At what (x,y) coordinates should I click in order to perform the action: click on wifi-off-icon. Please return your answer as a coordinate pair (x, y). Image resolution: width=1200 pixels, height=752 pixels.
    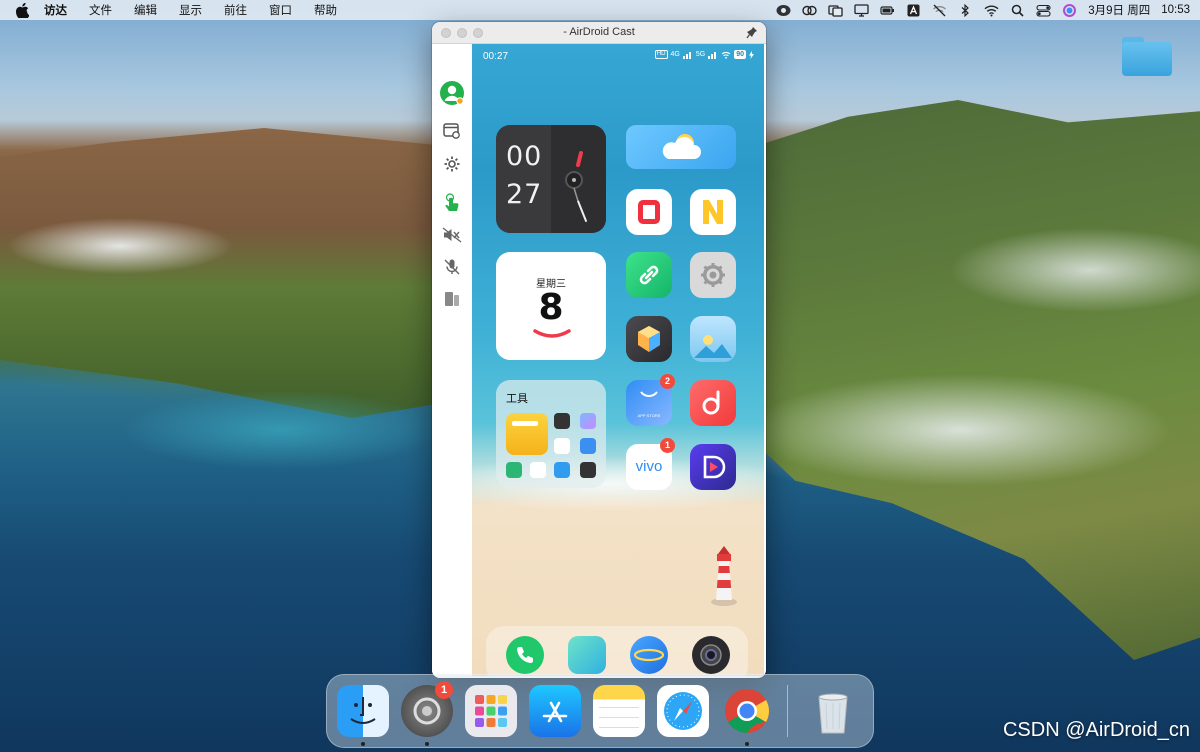
    Looking at the image, I should click on (939, 10).